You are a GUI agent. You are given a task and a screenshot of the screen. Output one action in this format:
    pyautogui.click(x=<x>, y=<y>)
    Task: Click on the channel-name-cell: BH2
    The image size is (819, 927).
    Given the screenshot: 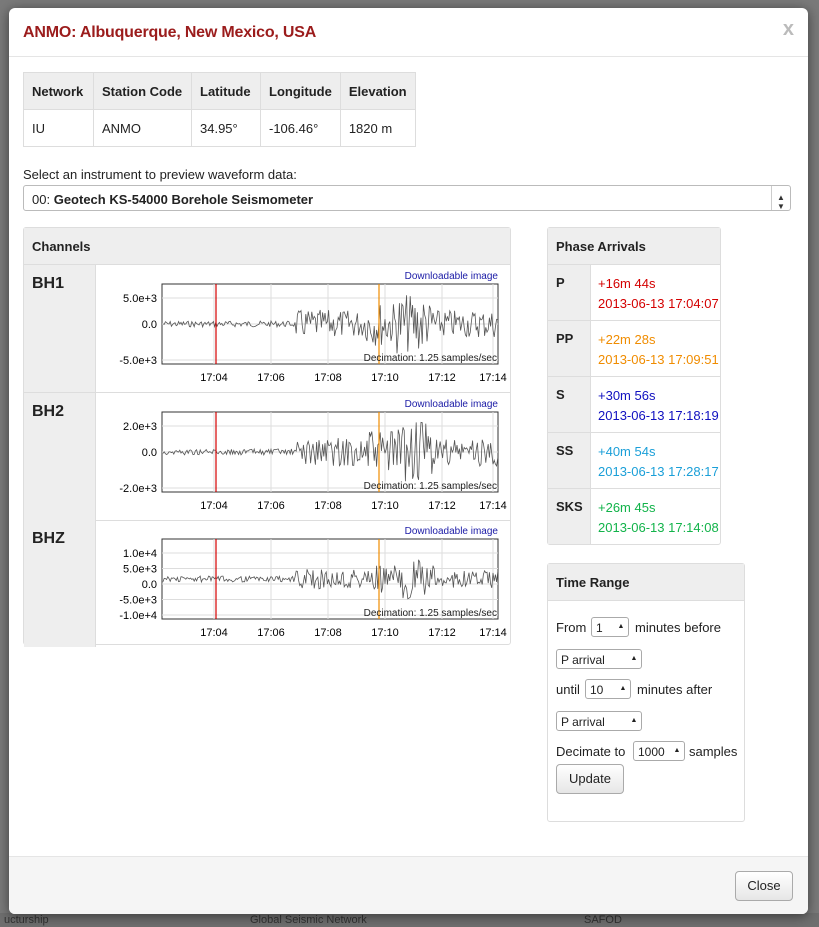 What is the action you would take?
    pyautogui.click(x=60, y=456)
    